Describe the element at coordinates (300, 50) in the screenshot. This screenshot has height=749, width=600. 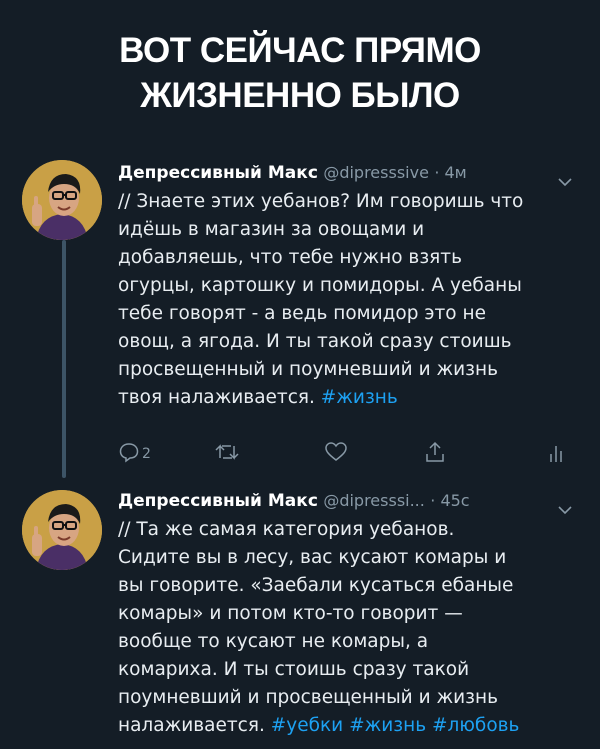
I see `headline-line-1: ВОТ СЕЙЧАС ПРЯМО` at that location.